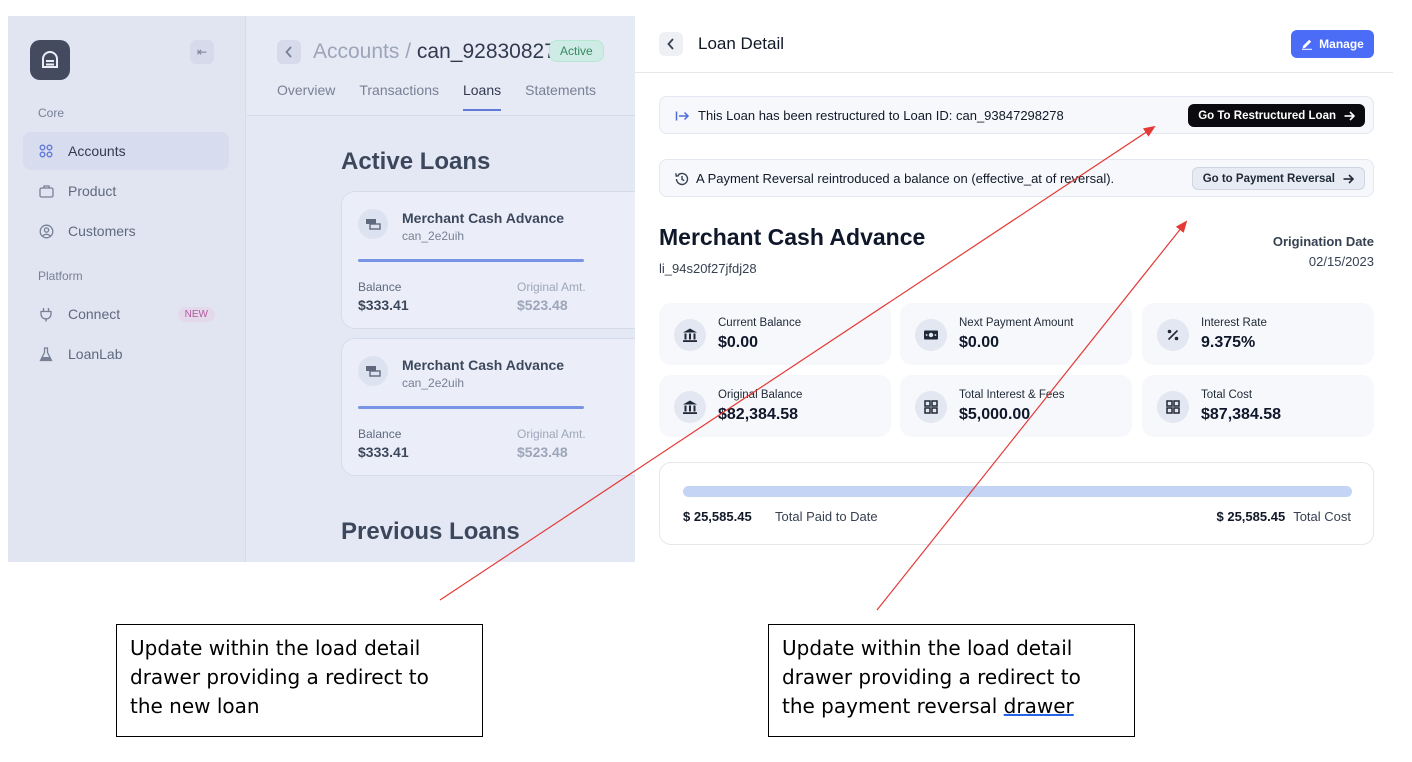 The width and height of the screenshot is (1412, 762). I want to click on loan-id: li_94s20f27jfdj28, so click(708, 268).